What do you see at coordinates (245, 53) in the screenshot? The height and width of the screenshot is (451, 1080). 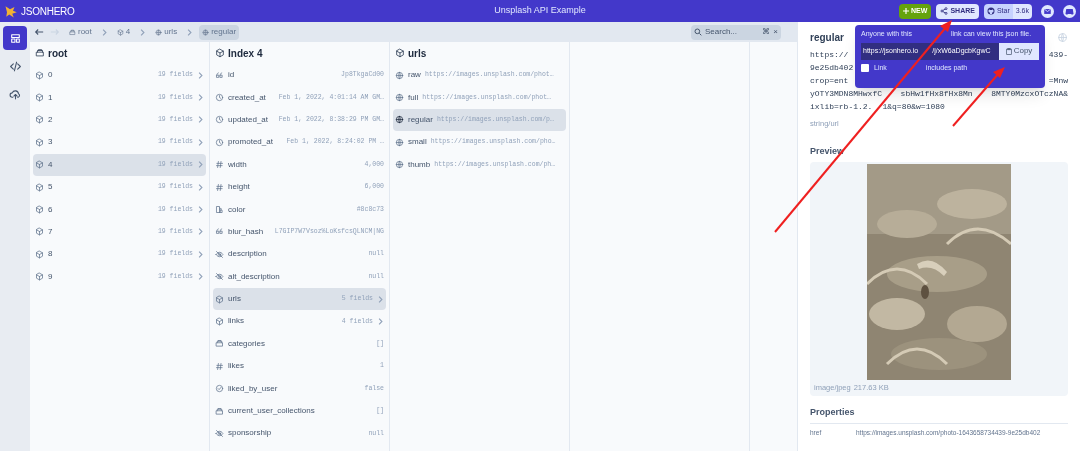 I see `column-title: Index 4` at bounding box center [245, 53].